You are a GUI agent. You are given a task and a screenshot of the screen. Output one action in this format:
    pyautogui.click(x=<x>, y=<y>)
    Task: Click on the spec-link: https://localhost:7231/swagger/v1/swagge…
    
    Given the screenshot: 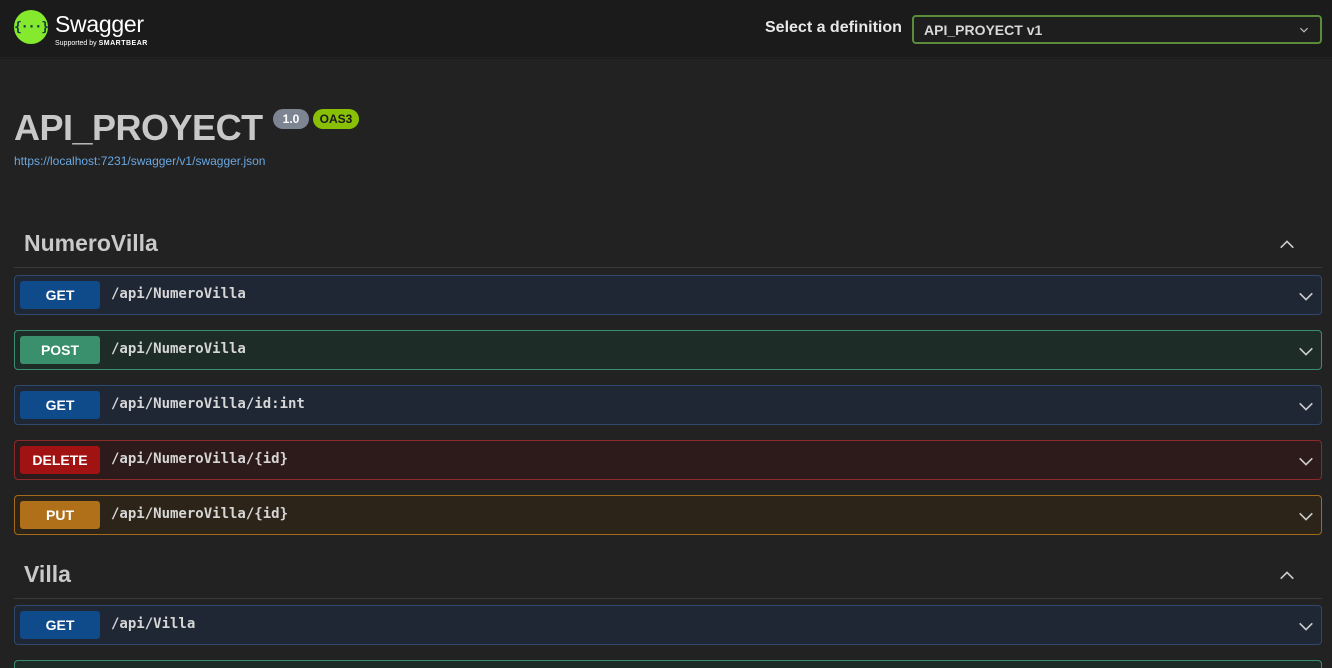 What is the action you would take?
    pyautogui.click(x=139, y=161)
    